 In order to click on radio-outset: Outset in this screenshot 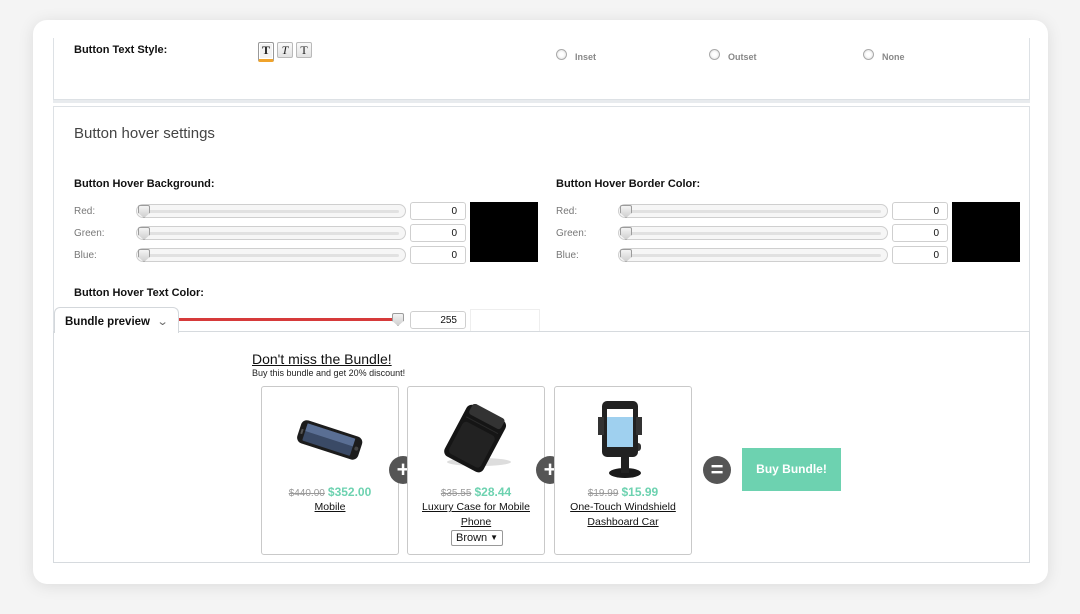, I will do `click(733, 55)`.